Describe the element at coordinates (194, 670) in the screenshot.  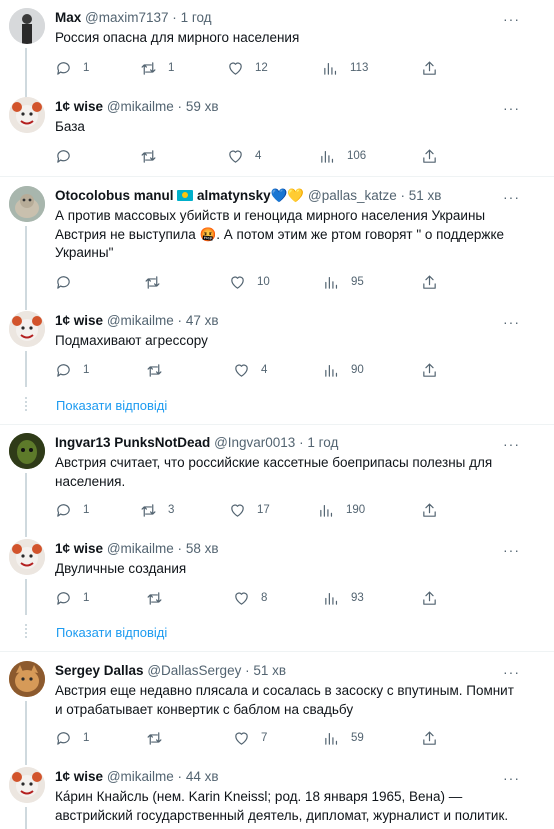
I see `author-handle: @DallasSergey` at that location.